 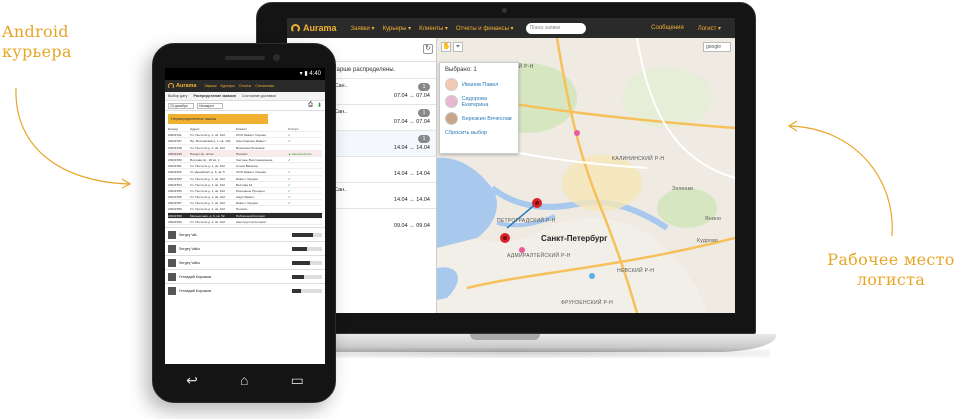 What do you see at coordinates (244, 184) in the screenshot?
I see `order-client: Восхова 44` at bounding box center [244, 184].